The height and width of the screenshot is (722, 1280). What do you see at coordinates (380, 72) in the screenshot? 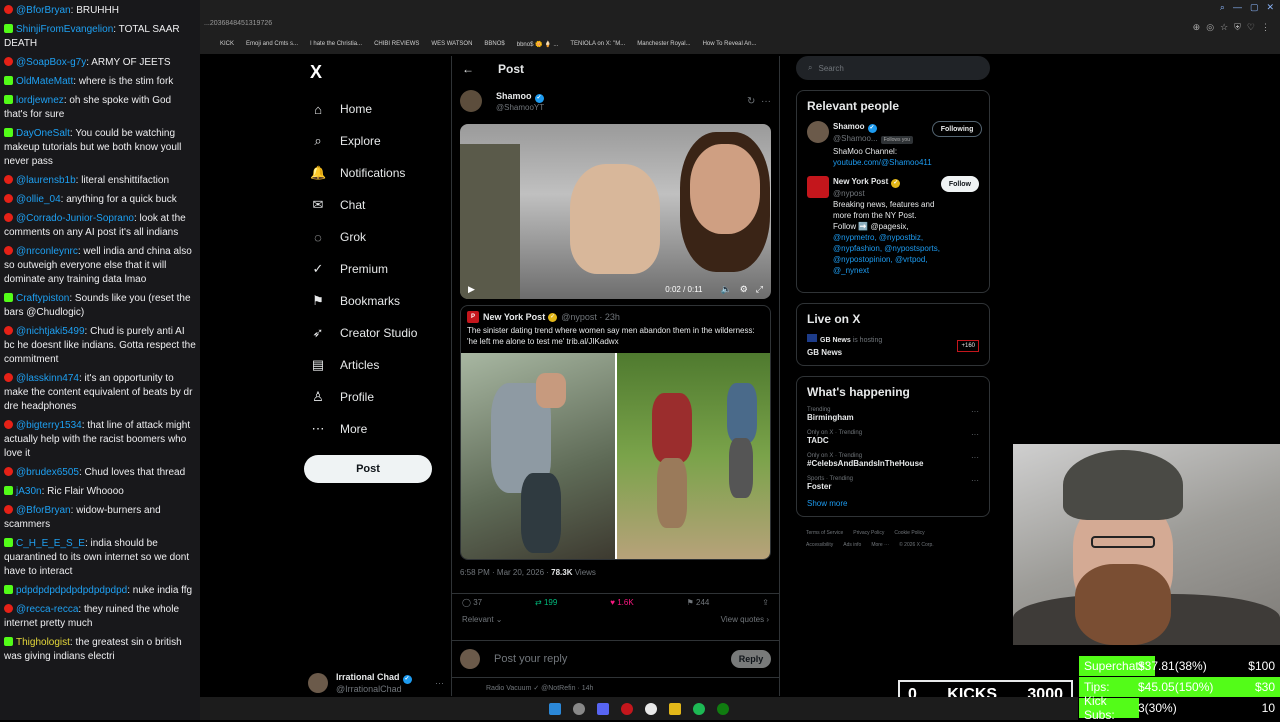
I see `x-logo-icon: X` at bounding box center [380, 72].